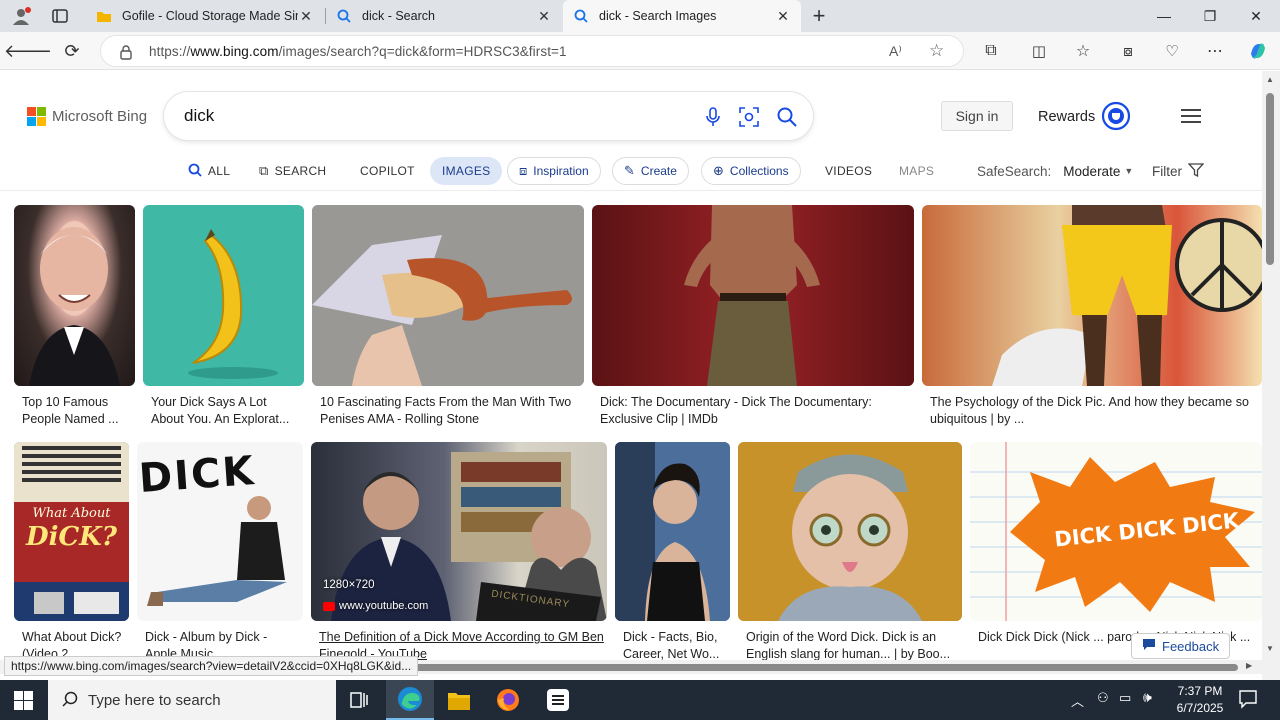  I want to click on task-view-icon, so click(359, 701).